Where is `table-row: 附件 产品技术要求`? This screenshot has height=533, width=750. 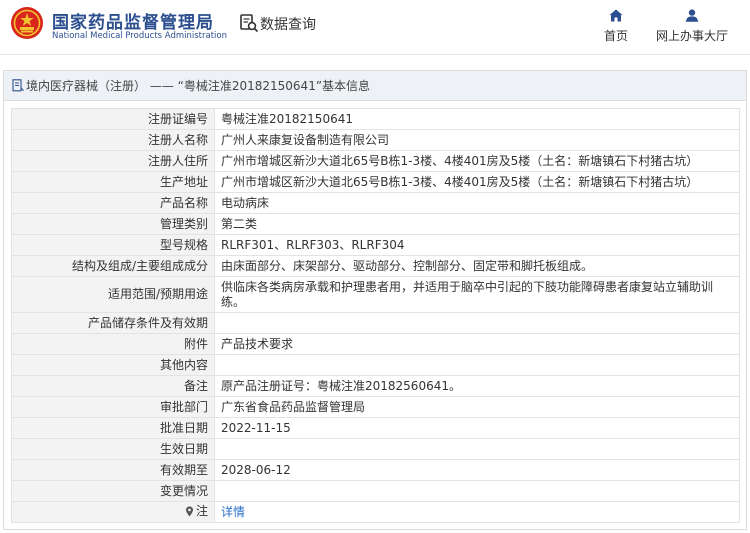 table-row: 附件 产品技术要求 is located at coordinates (375, 344).